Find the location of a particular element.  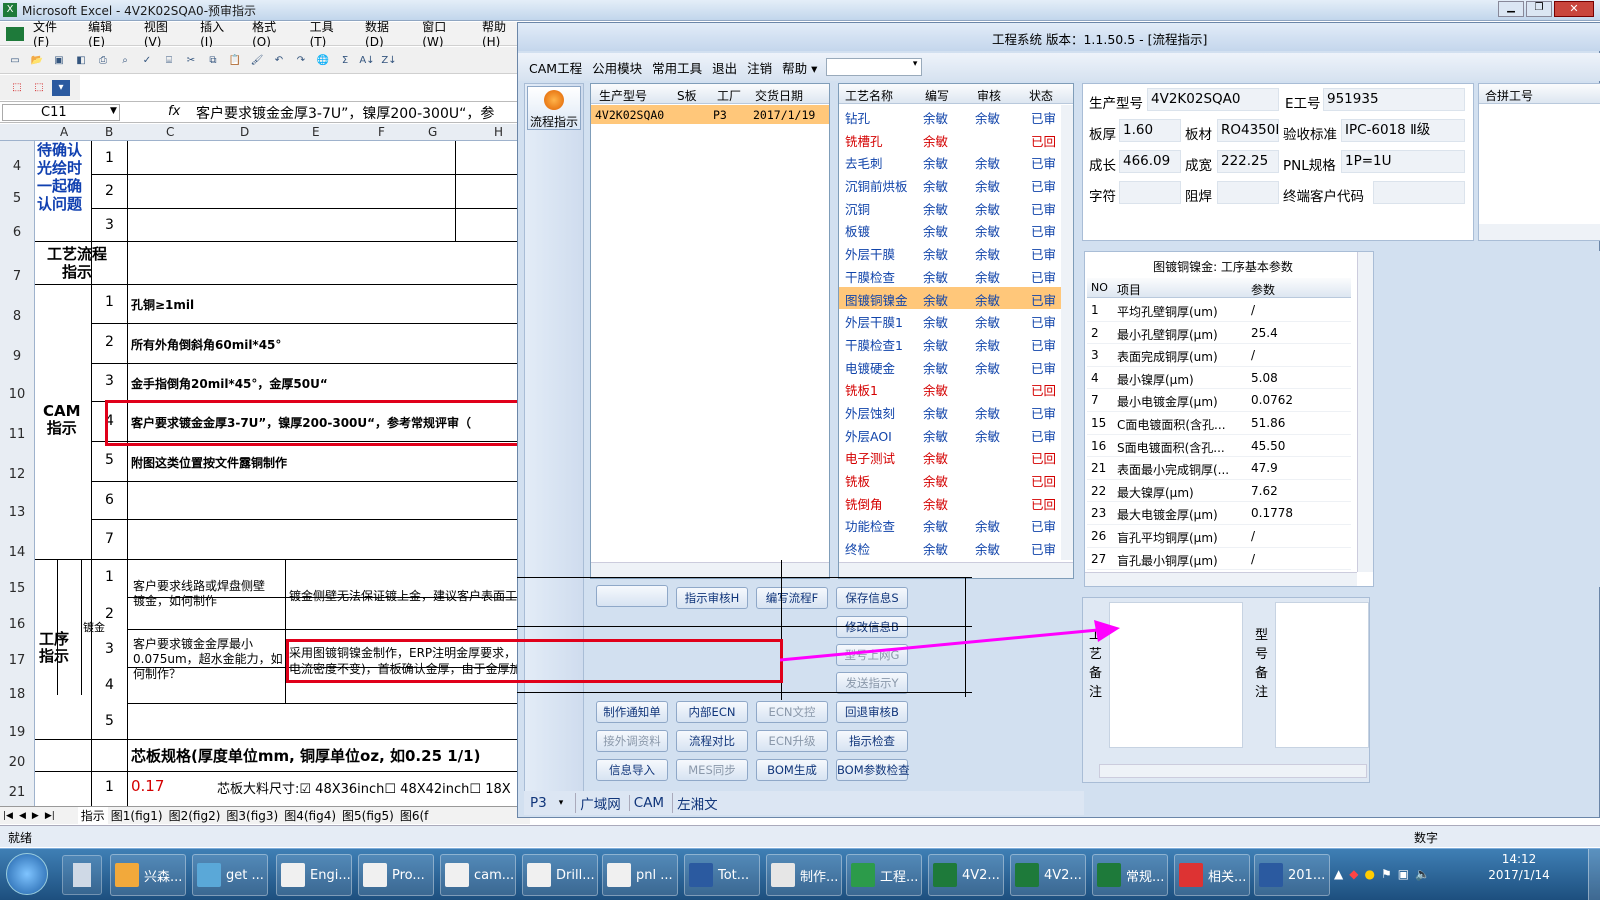

btn-external-data: 接外调资料 is located at coordinates (632, 741).